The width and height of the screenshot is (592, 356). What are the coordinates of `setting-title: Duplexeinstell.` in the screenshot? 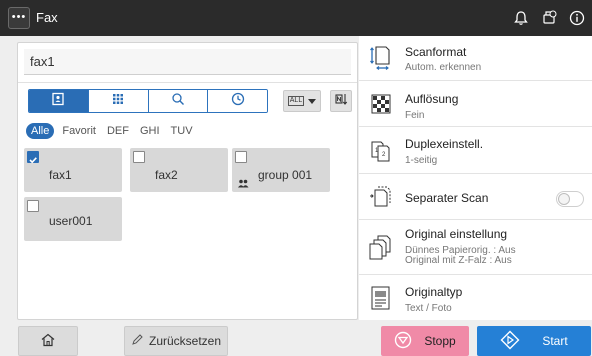 It's located at (444, 144).